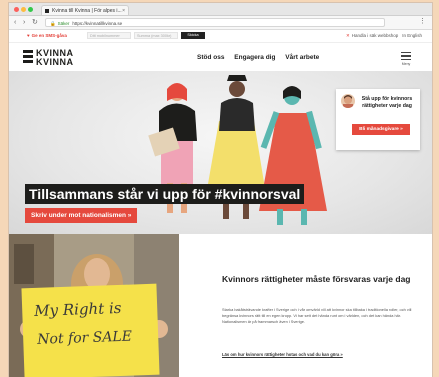 The height and width of the screenshot is (377, 439). I want to click on avatar-face-icon, so click(348, 101).